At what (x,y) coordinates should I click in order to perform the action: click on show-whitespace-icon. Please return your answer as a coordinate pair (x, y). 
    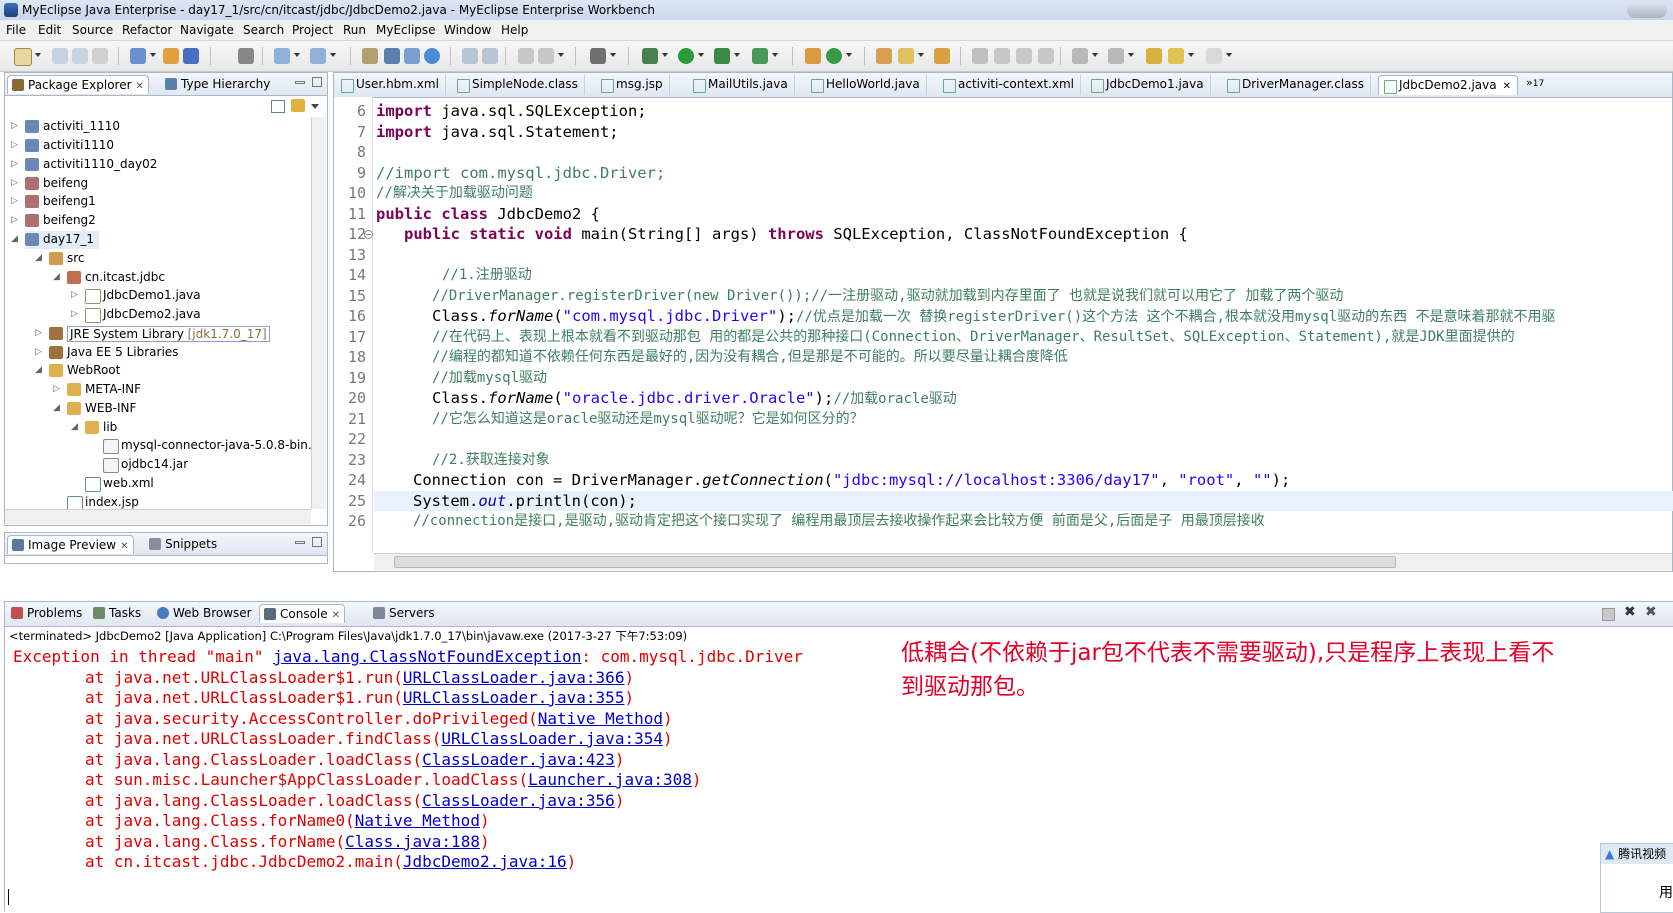
    Looking at the image, I should click on (1024, 56).